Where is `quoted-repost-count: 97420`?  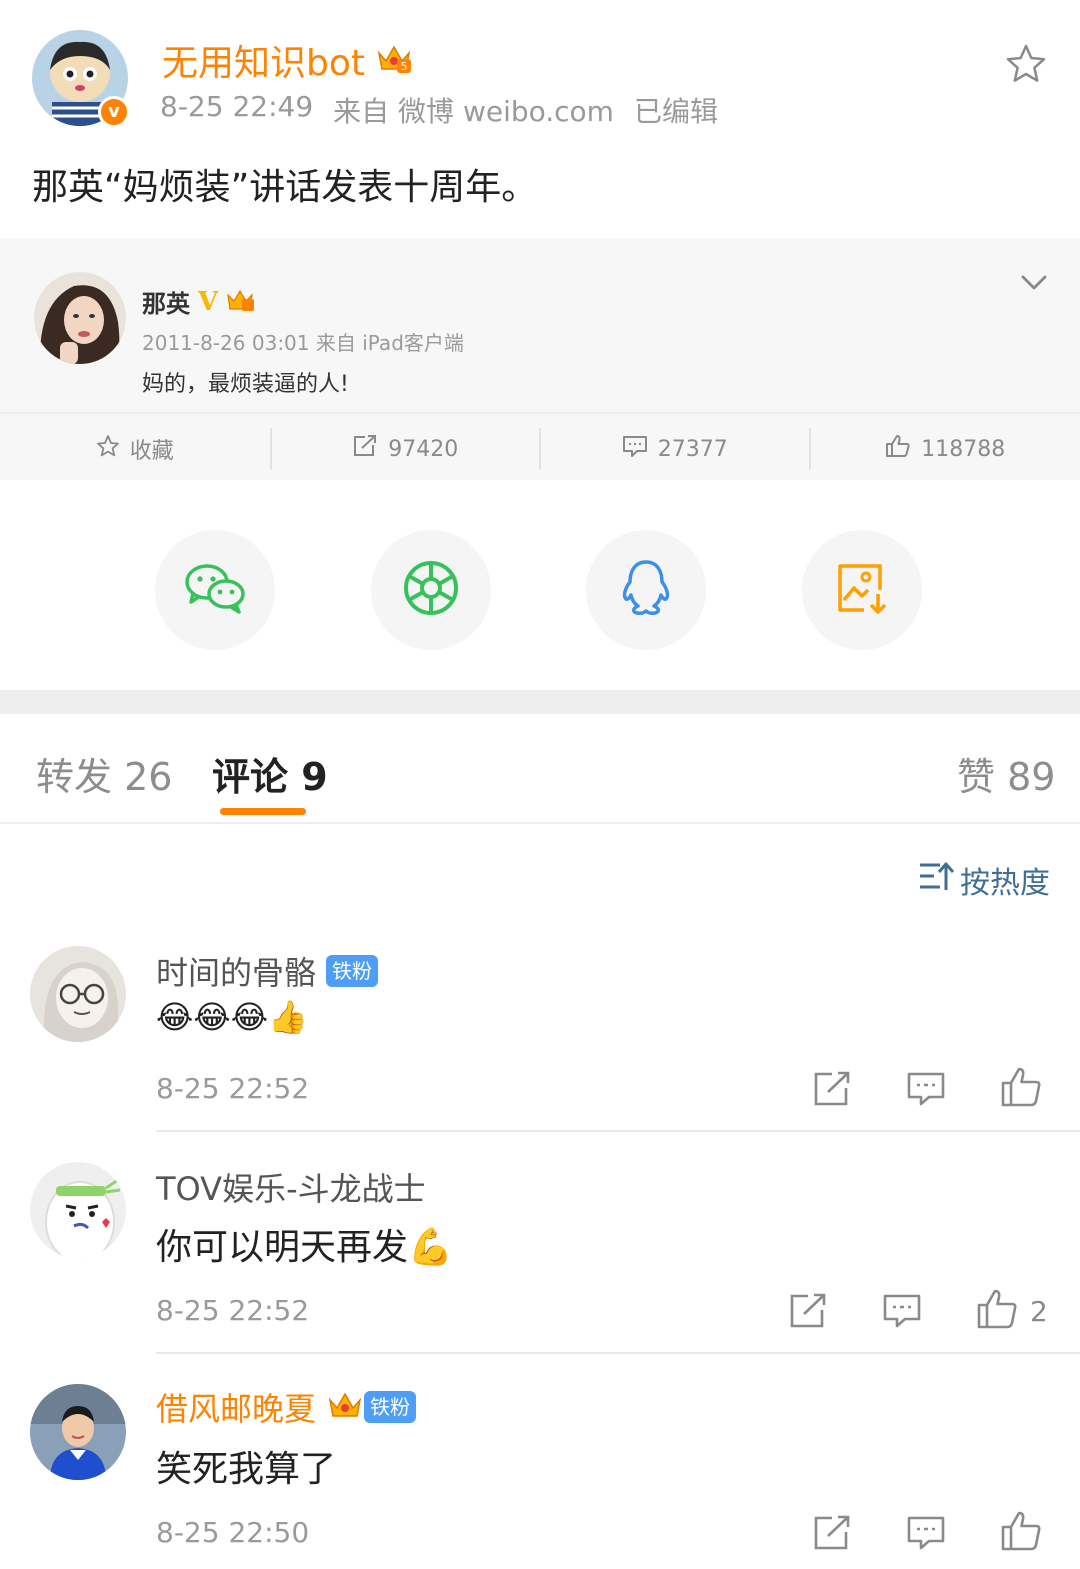
quoted-repost-count: 97420 is located at coordinates (423, 449).